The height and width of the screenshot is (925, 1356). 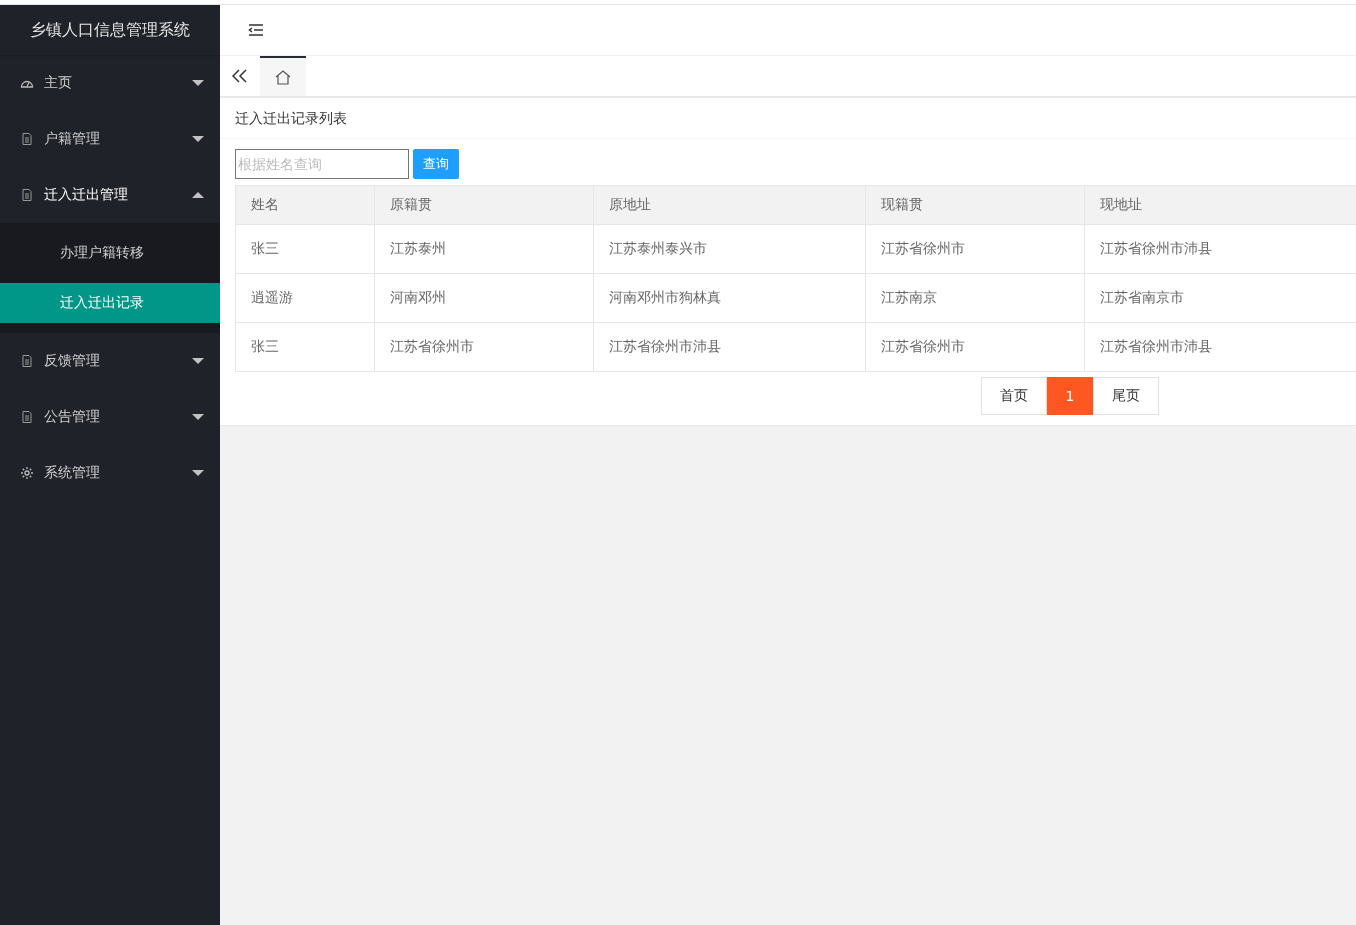 I want to click on menu-item: 主页, so click(x=110, y=83).